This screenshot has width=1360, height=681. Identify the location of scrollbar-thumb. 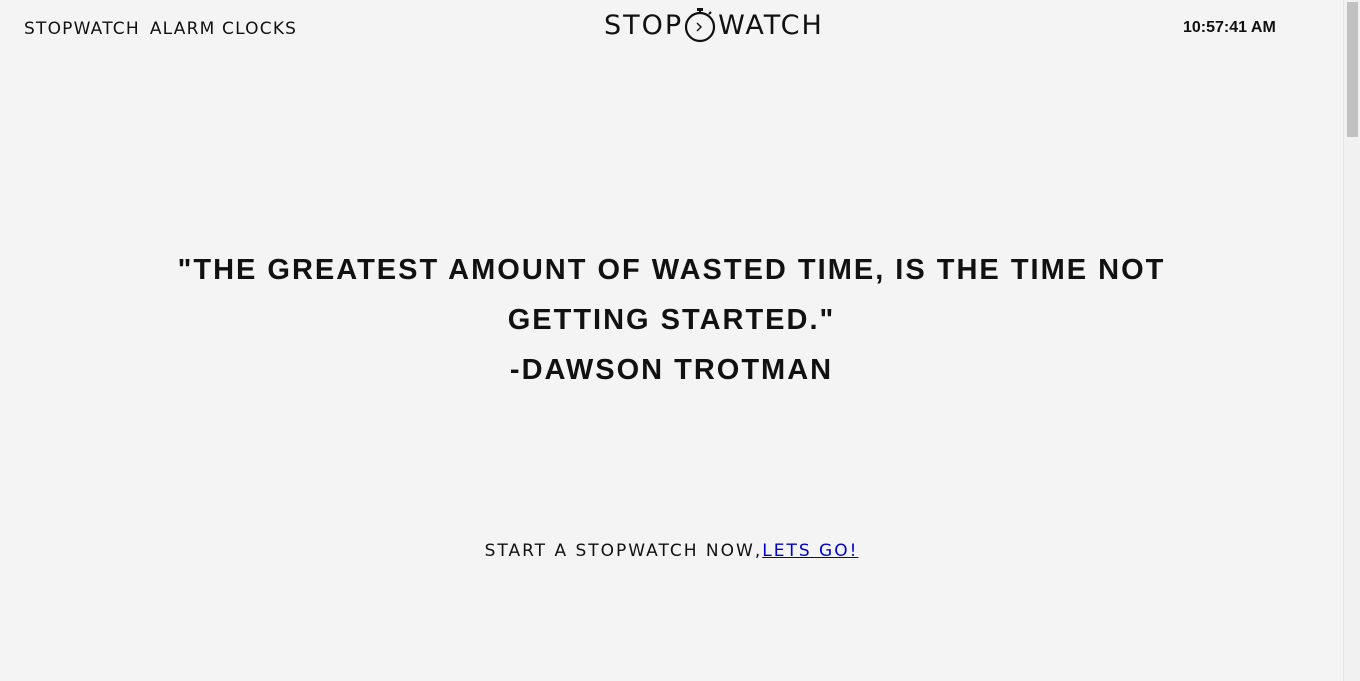
(1352, 69).